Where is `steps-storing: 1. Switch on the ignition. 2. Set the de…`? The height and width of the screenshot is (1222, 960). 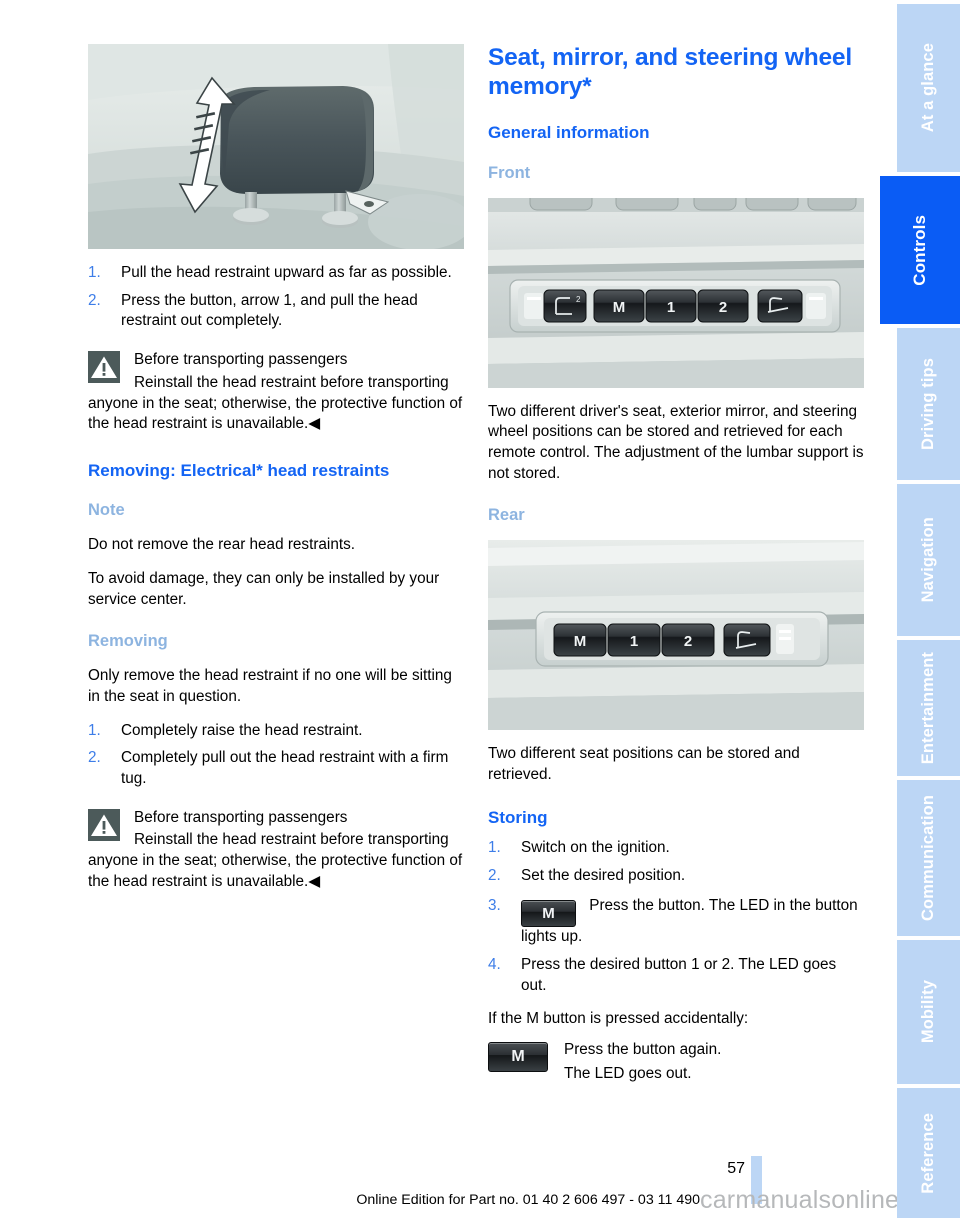
steps-storing: 1. Switch on the ignition. 2. Set the de… is located at coordinates (676, 917).